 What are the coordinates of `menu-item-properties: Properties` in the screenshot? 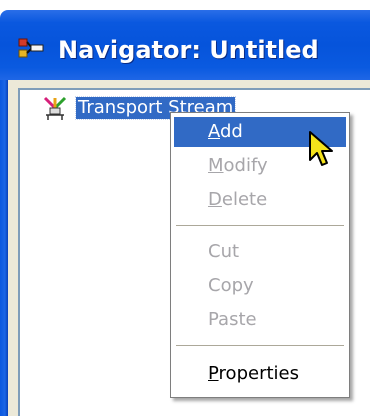 It's located at (260, 374).